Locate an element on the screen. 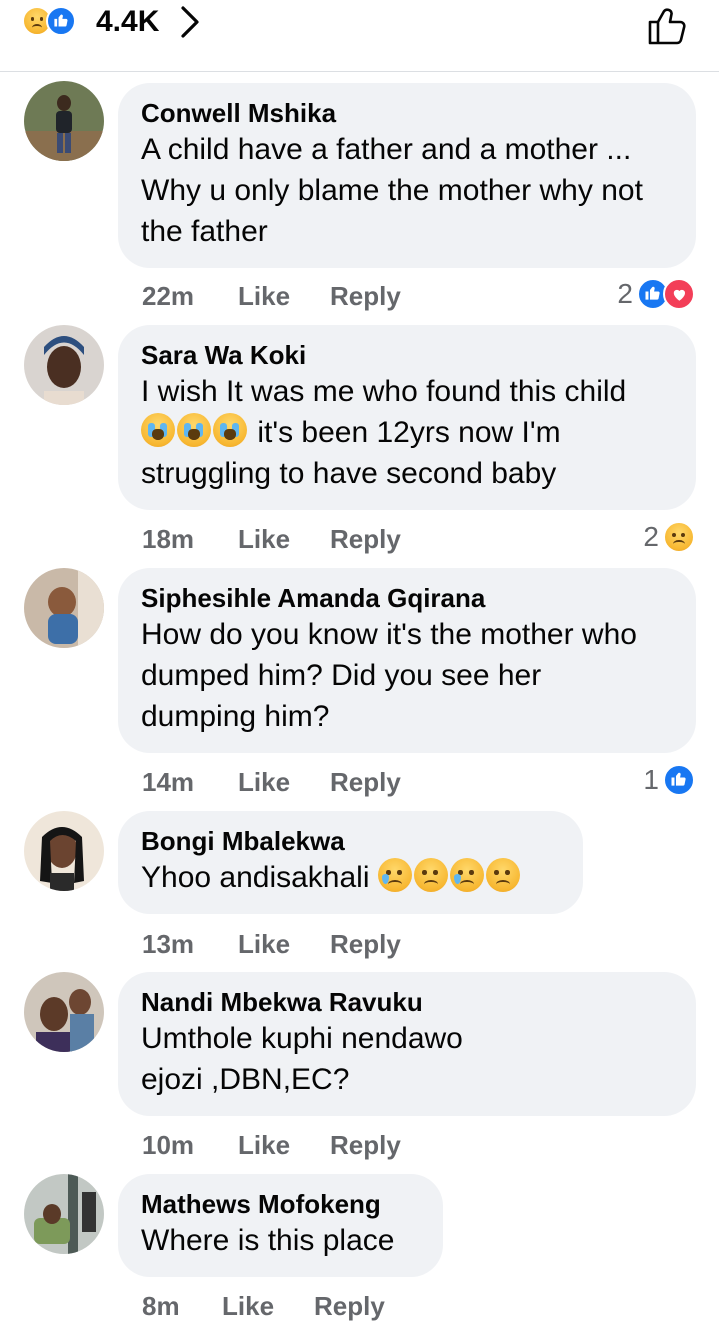  comment-bubble: Bongi Mbalekwa Yhoo andisakhali is located at coordinates (350, 862).